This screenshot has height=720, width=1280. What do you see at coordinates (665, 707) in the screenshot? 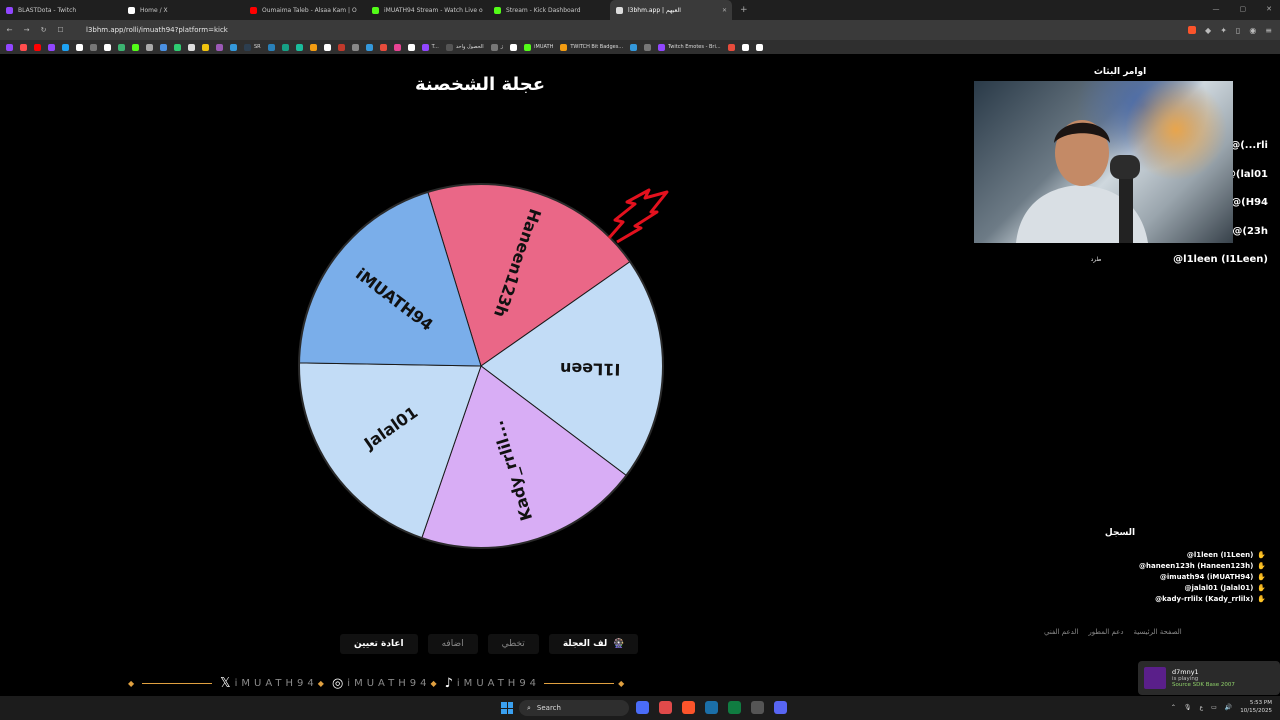
I see `obs-icon` at bounding box center [665, 707].